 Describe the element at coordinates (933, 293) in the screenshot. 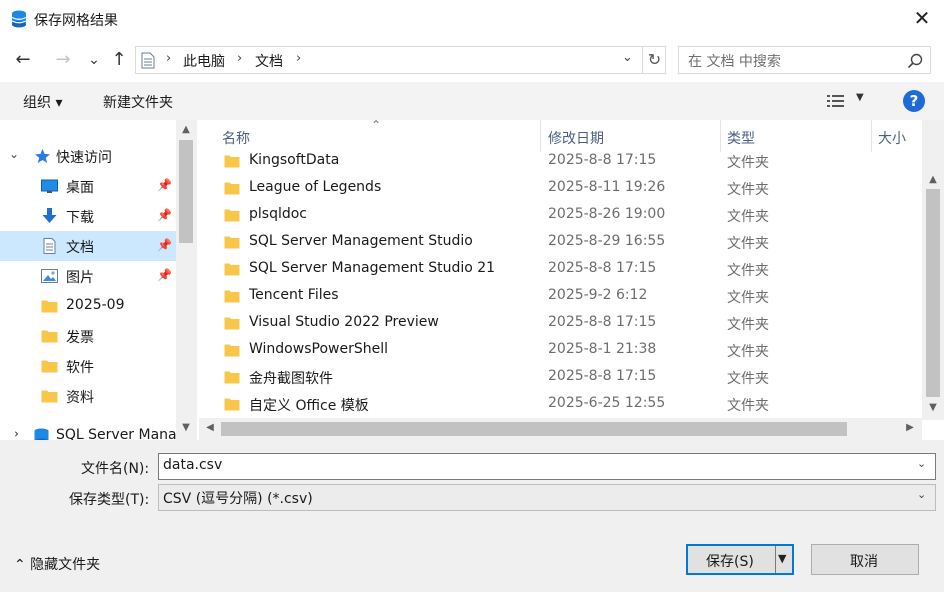

I see `vertical-scrollbar-thumb` at that location.